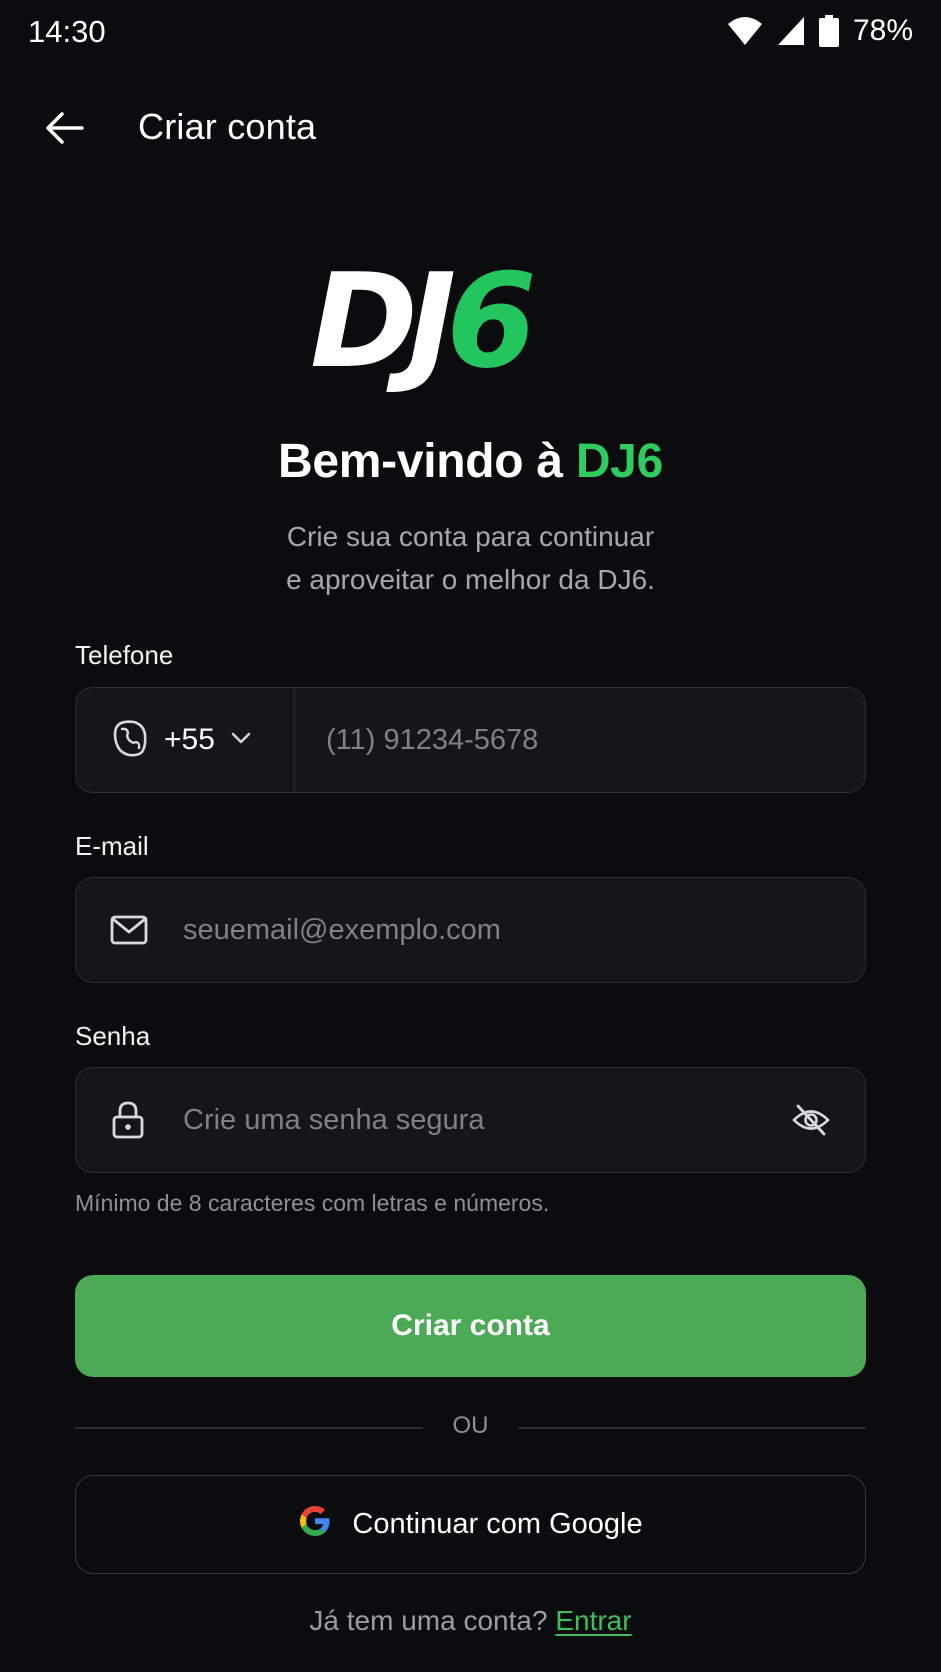 Image resolution: width=941 pixels, height=1672 pixels. I want to click on create-account-button: Criar conta, so click(470, 1326).